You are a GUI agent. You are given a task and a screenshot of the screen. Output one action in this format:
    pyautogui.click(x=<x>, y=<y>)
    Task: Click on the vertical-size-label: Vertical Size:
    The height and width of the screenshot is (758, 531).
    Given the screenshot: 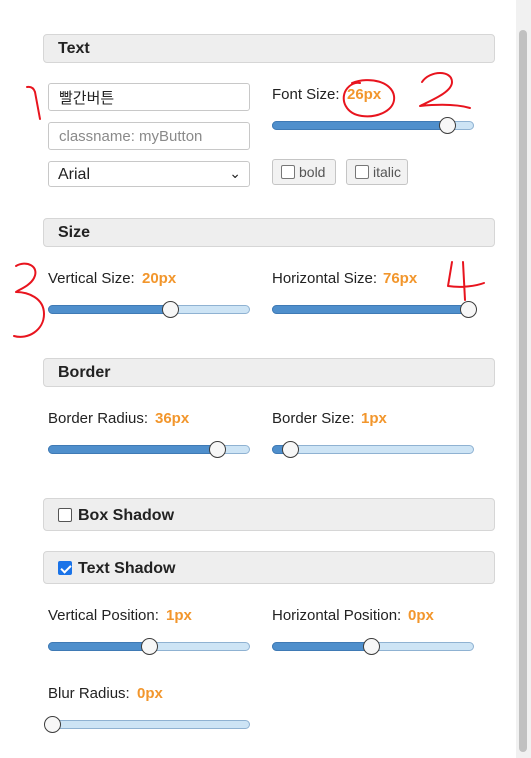 What is the action you would take?
    pyautogui.click(x=91, y=278)
    